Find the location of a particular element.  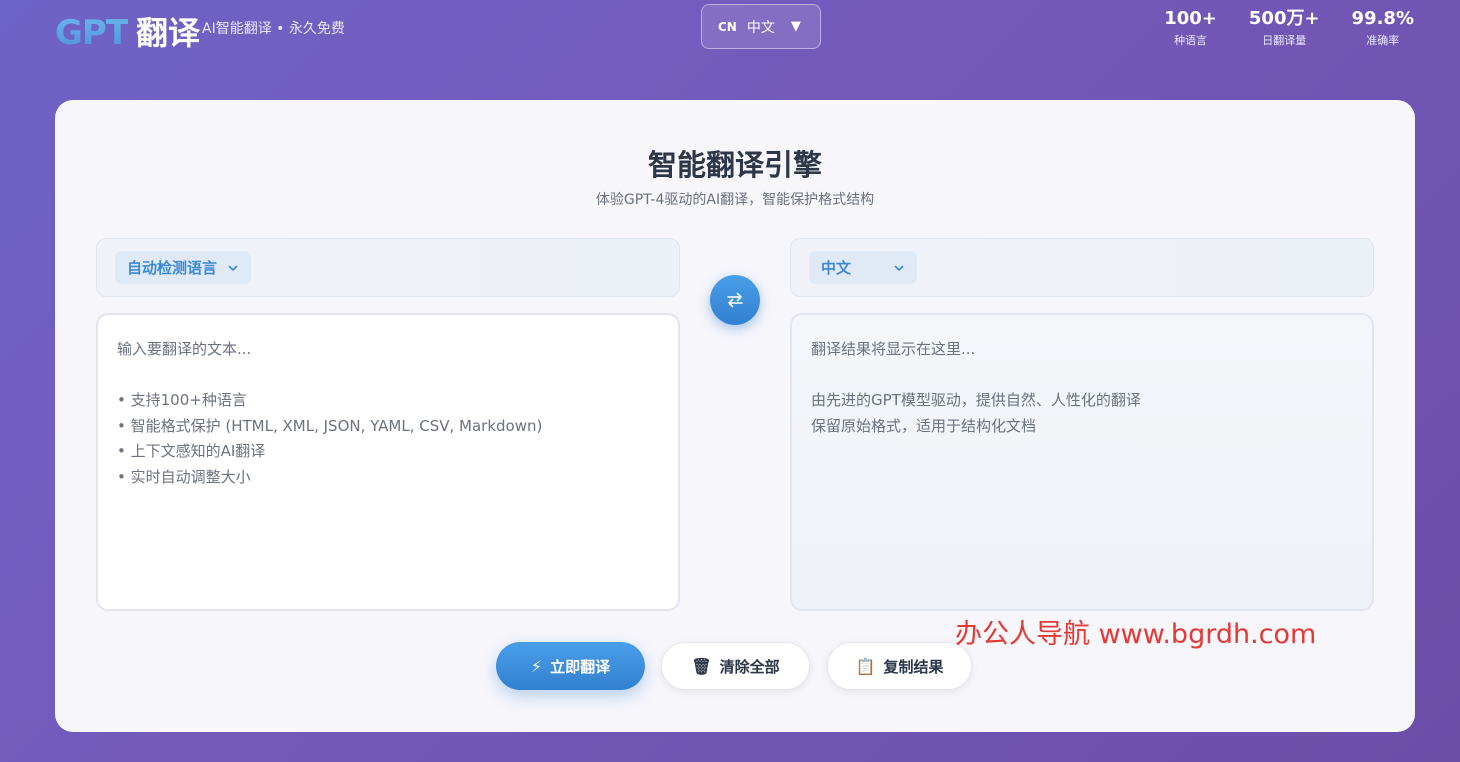

target-language-select: 中文 is located at coordinates (863, 267).